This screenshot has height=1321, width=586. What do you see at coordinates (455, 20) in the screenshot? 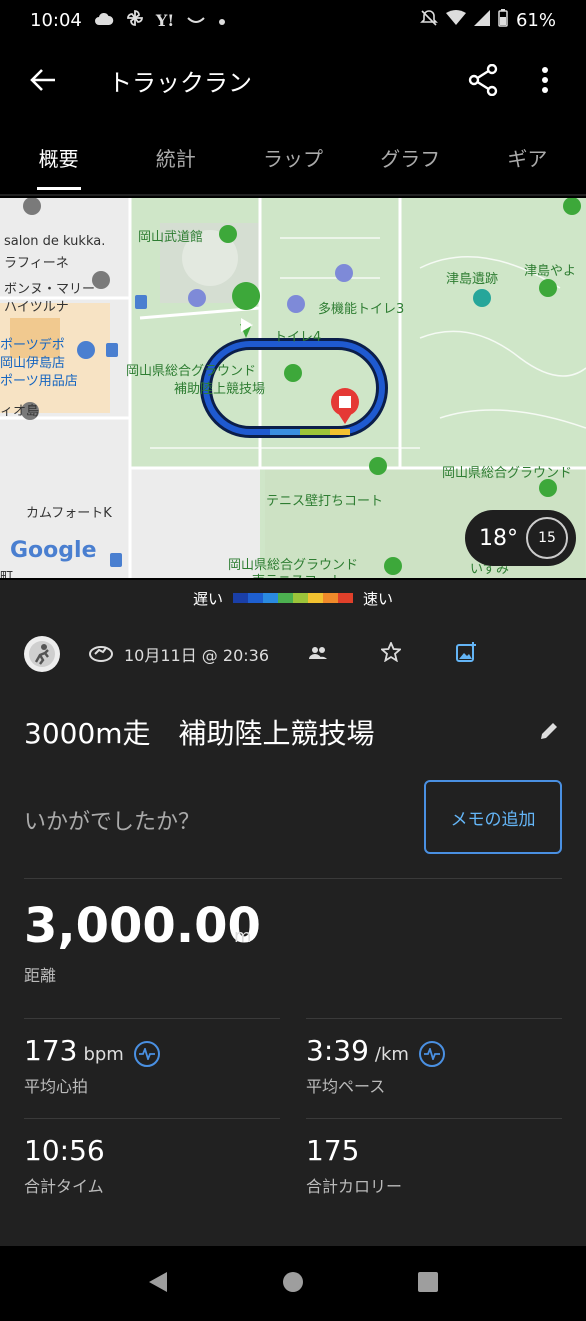
I see `wifi-icon` at bounding box center [455, 20].